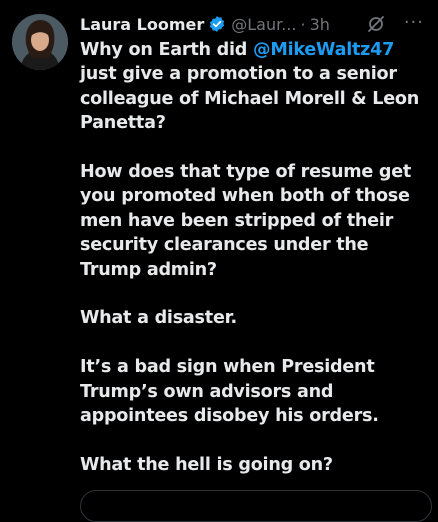 The image size is (438, 522). I want to click on more-icon: ···, so click(414, 22).